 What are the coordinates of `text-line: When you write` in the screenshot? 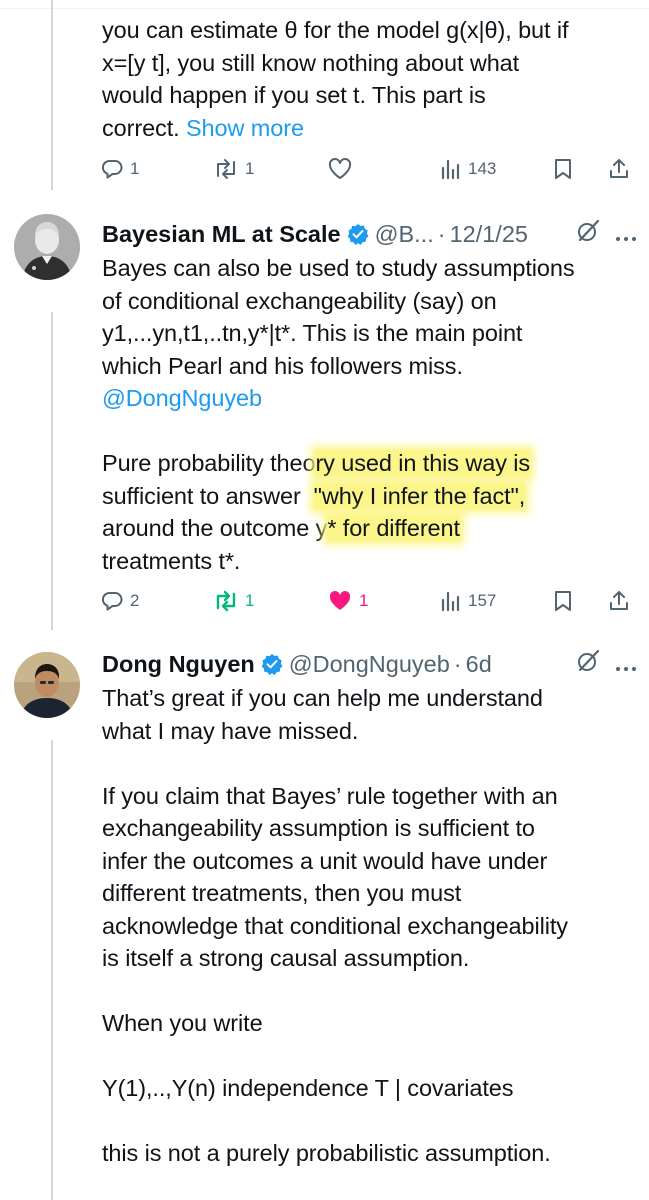 It's located at (182, 1023).